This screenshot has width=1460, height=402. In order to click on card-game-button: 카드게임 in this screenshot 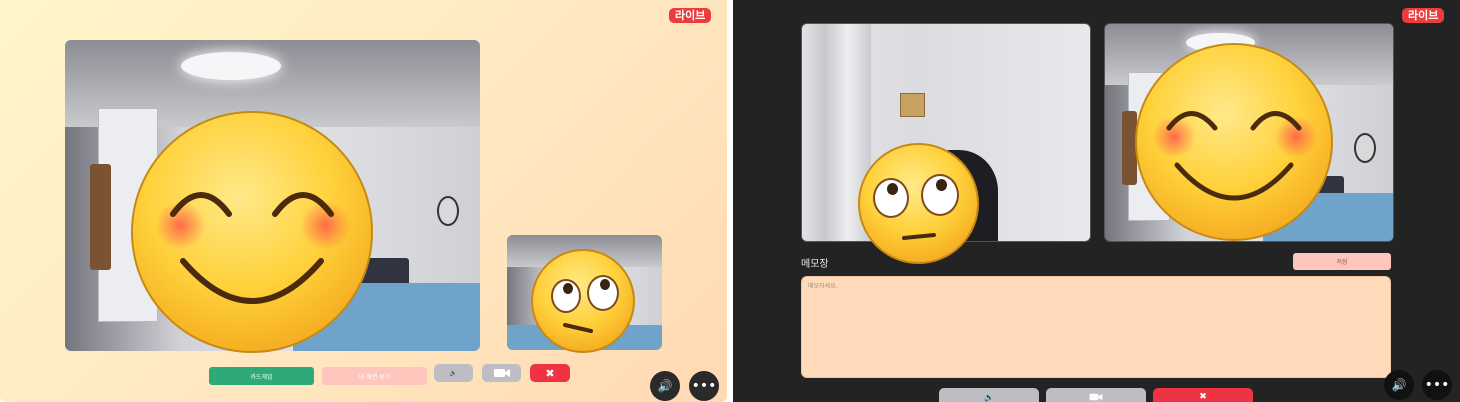, I will do `click(261, 376)`.